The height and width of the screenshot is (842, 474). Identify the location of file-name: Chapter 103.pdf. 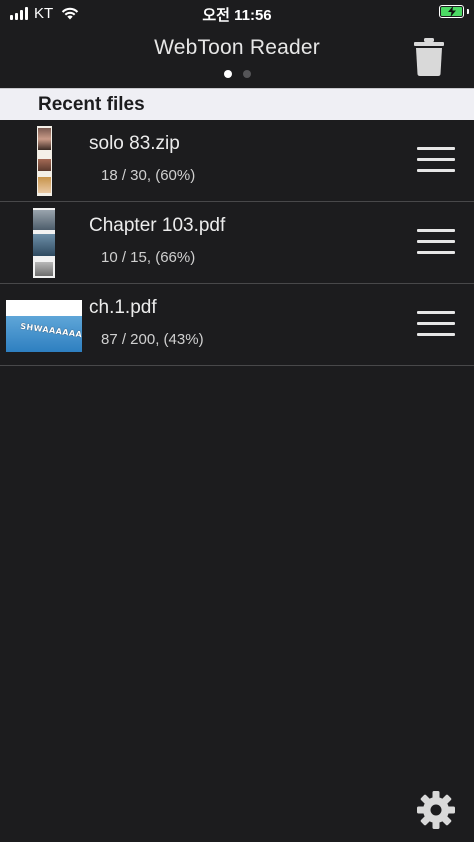
(157, 225).